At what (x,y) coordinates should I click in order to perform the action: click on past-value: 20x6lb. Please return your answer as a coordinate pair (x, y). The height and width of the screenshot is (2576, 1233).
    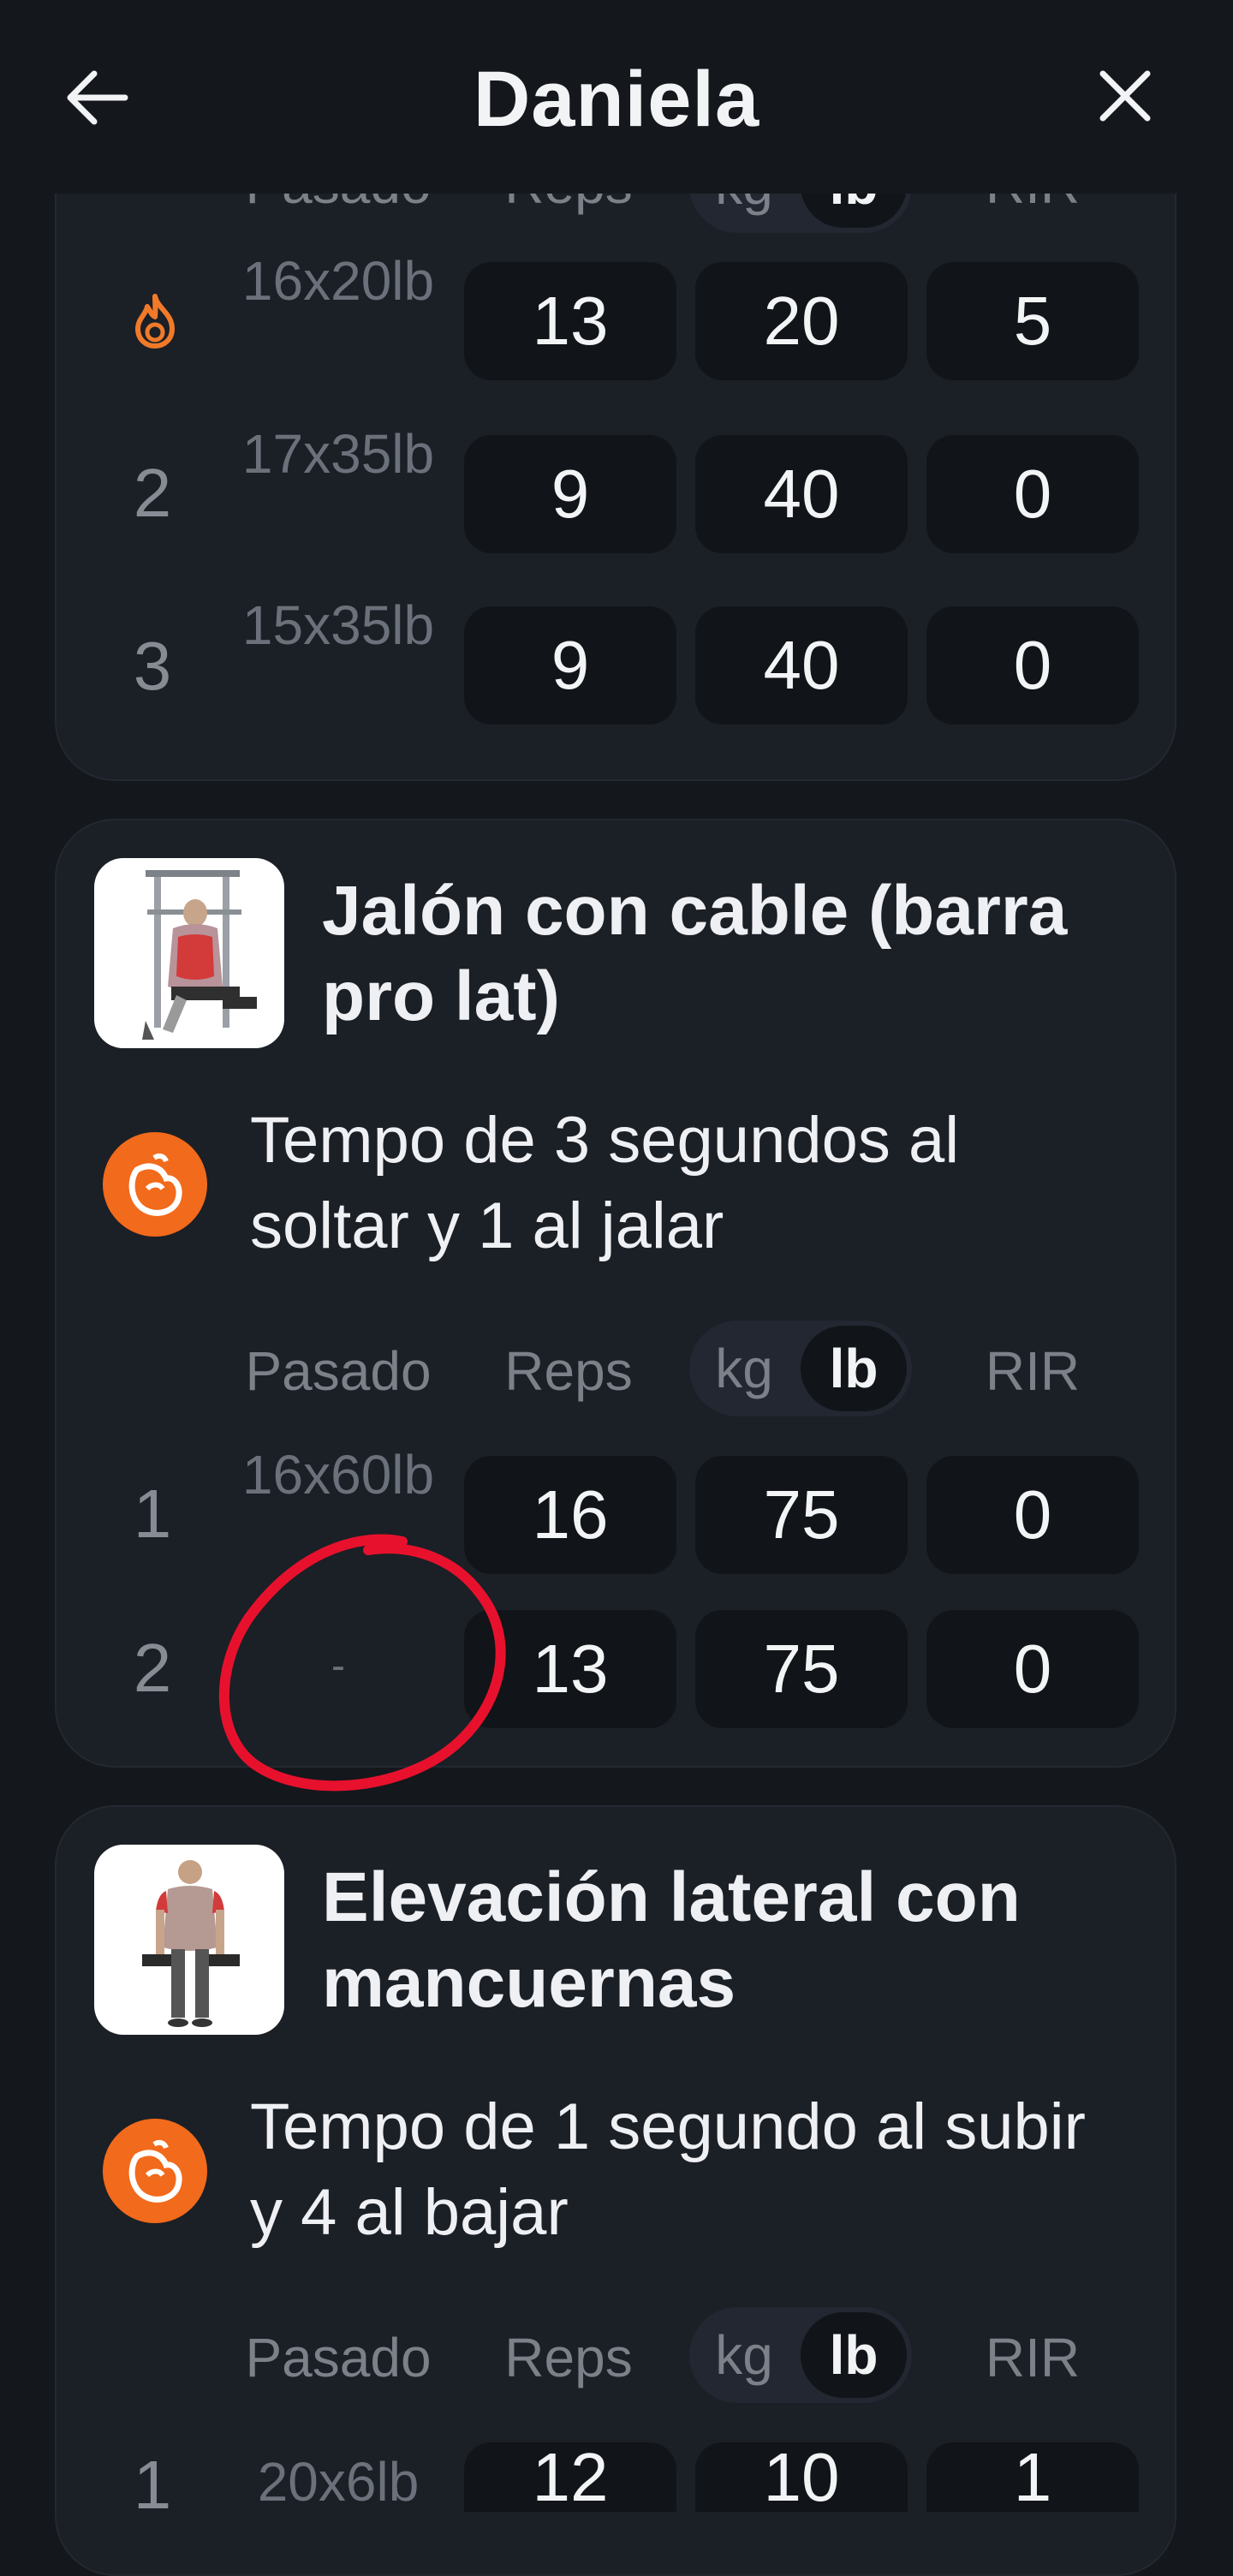
    Looking at the image, I should click on (338, 2482).